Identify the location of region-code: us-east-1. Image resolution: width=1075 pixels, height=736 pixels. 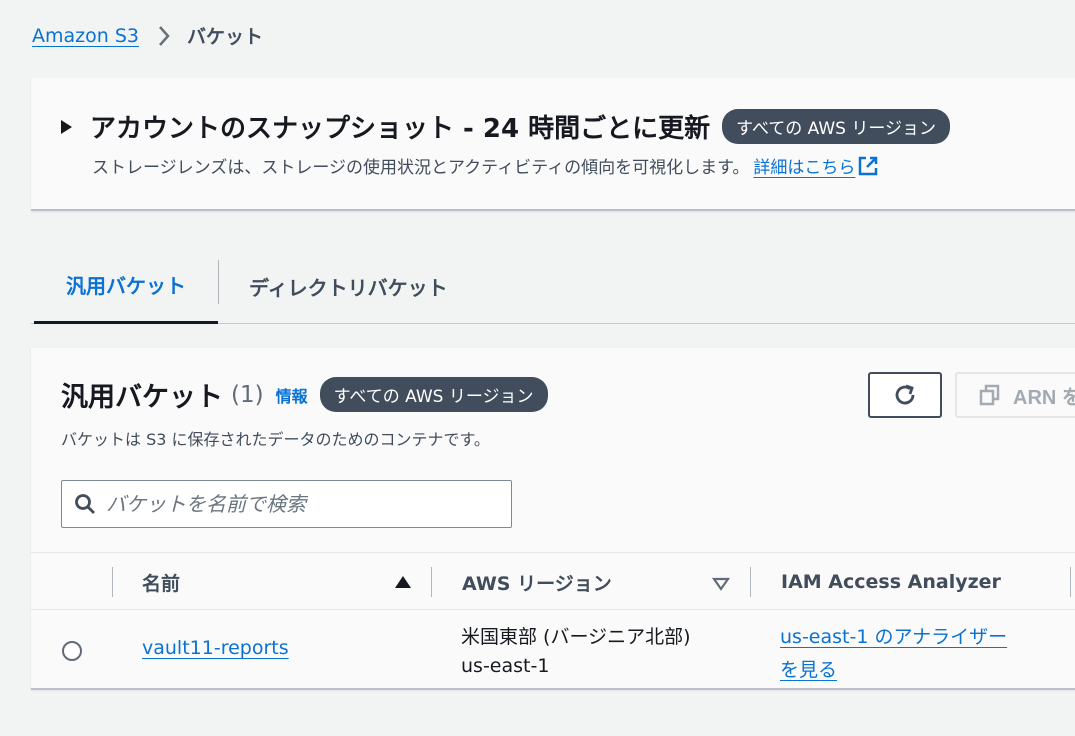
(505, 666).